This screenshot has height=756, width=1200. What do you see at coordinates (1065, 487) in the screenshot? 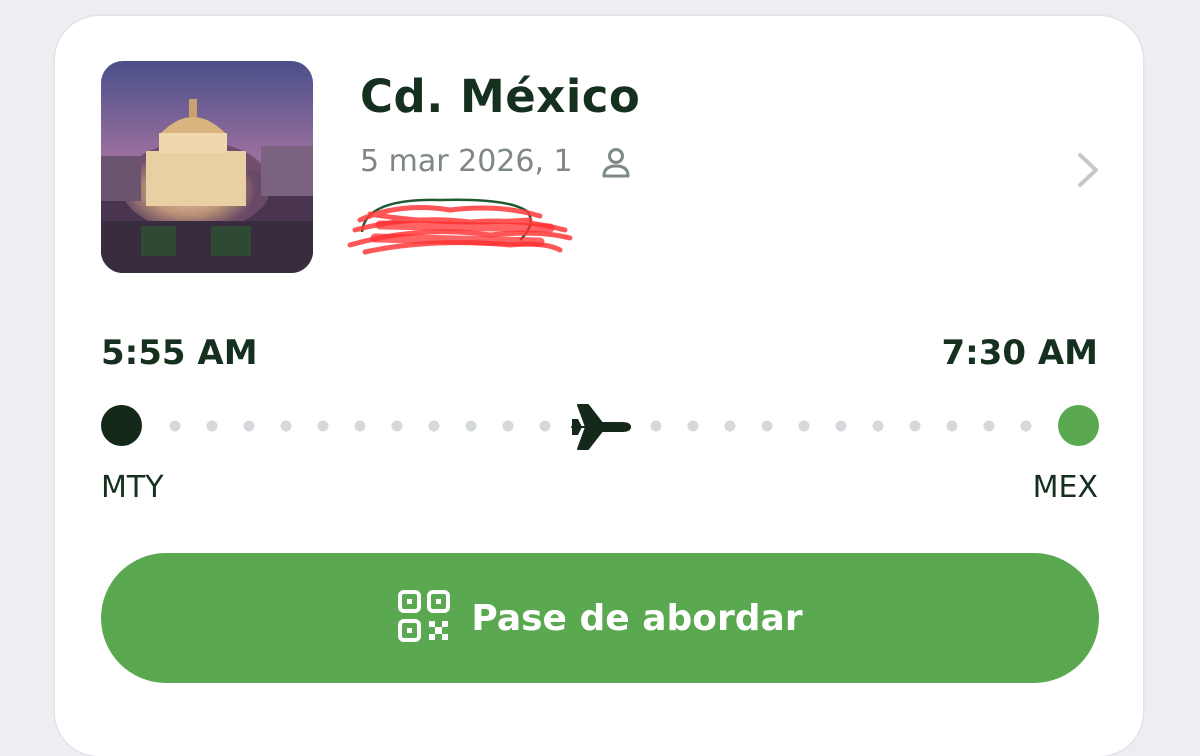
I see `destination-code: MEX` at bounding box center [1065, 487].